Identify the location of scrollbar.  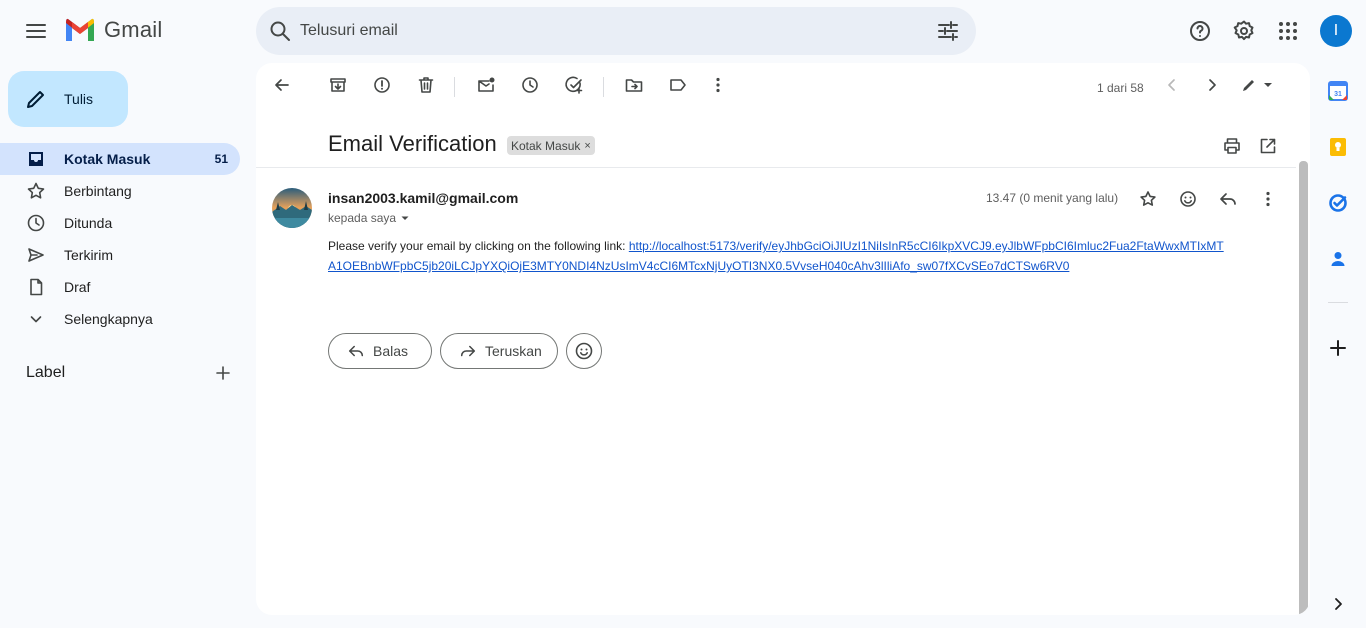
(1304, 363).